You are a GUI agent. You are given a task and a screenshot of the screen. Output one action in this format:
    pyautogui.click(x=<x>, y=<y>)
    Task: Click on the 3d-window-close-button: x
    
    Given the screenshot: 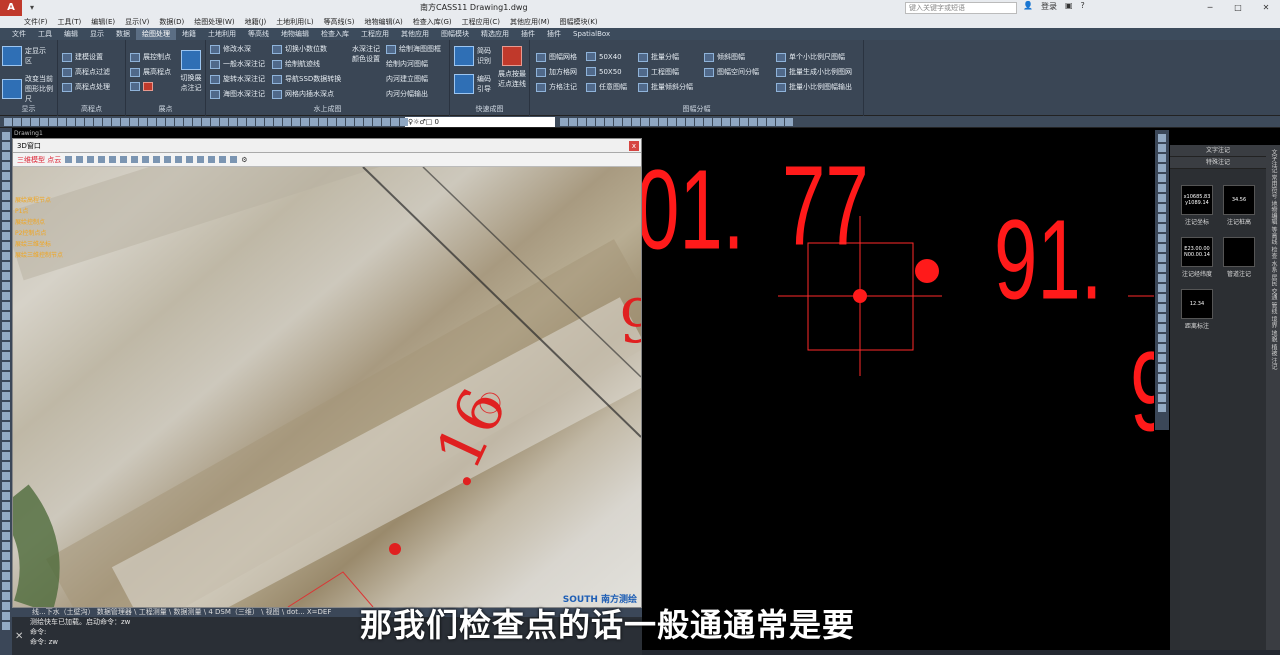 What is the action you would take?
    pyautogui.click(x=634, y=146)
    